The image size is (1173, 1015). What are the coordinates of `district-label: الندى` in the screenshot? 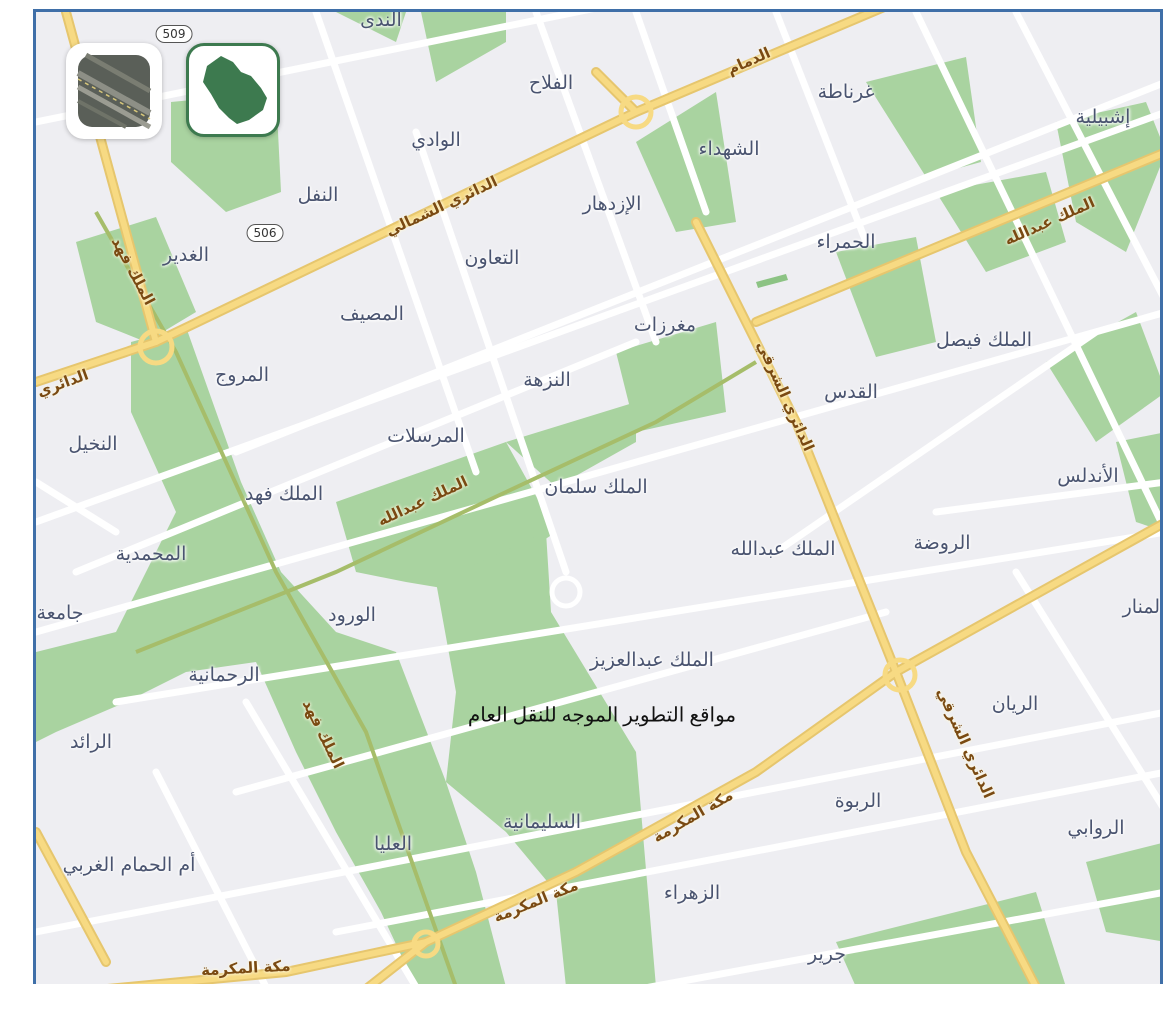 It's located at (381, 20).